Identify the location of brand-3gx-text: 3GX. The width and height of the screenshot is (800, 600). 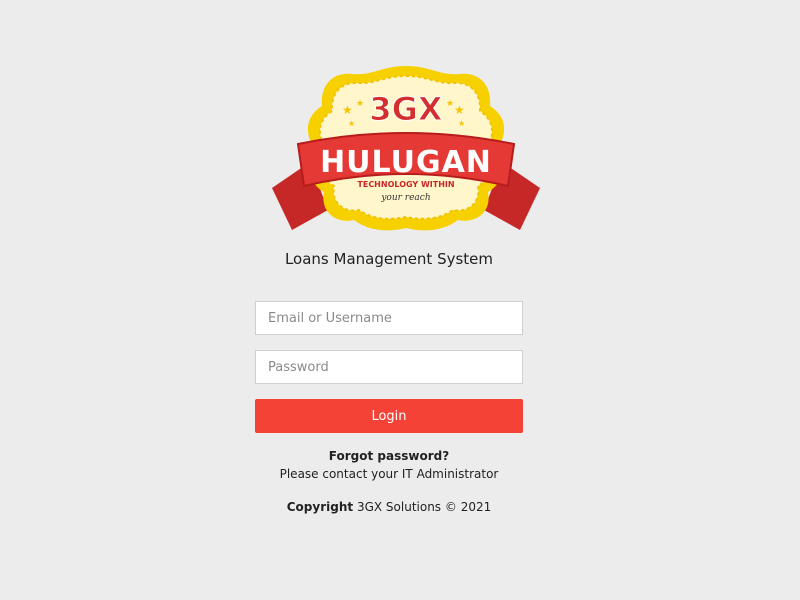
(406, 109).